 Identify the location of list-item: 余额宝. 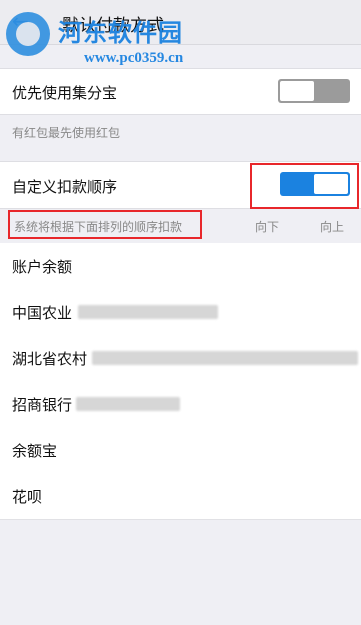
(180, 450).